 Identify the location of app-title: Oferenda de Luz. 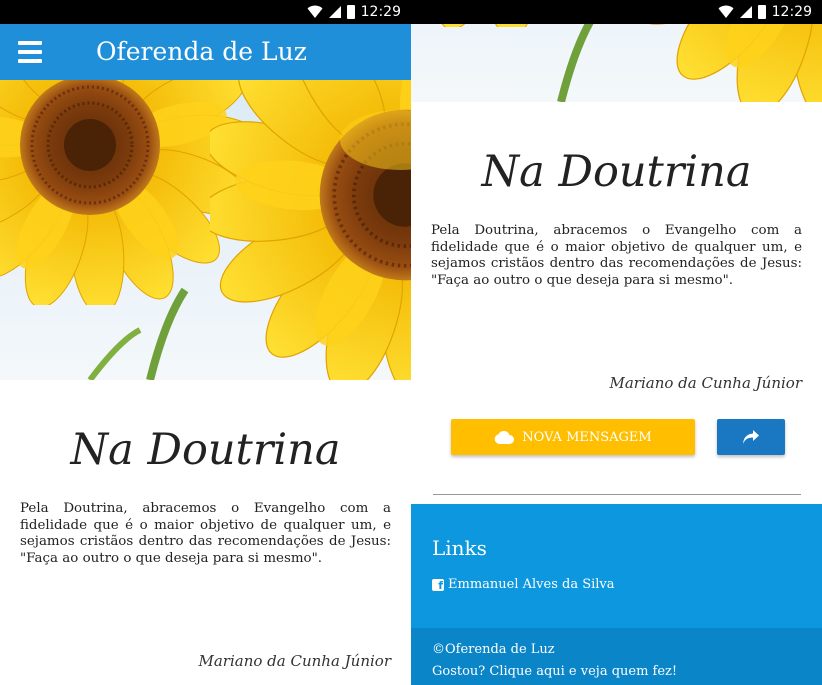
(201, 51).